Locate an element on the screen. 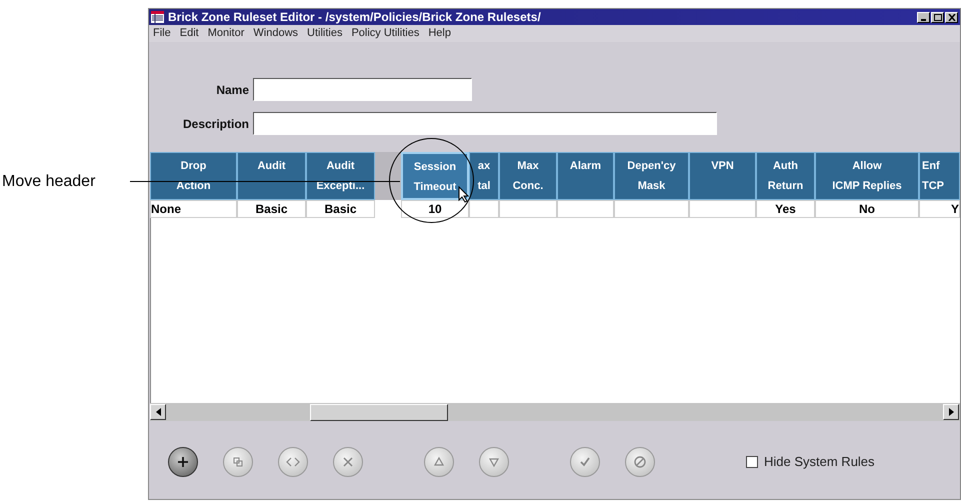  column-header: Drop Action is located at coordinates (193, 176).